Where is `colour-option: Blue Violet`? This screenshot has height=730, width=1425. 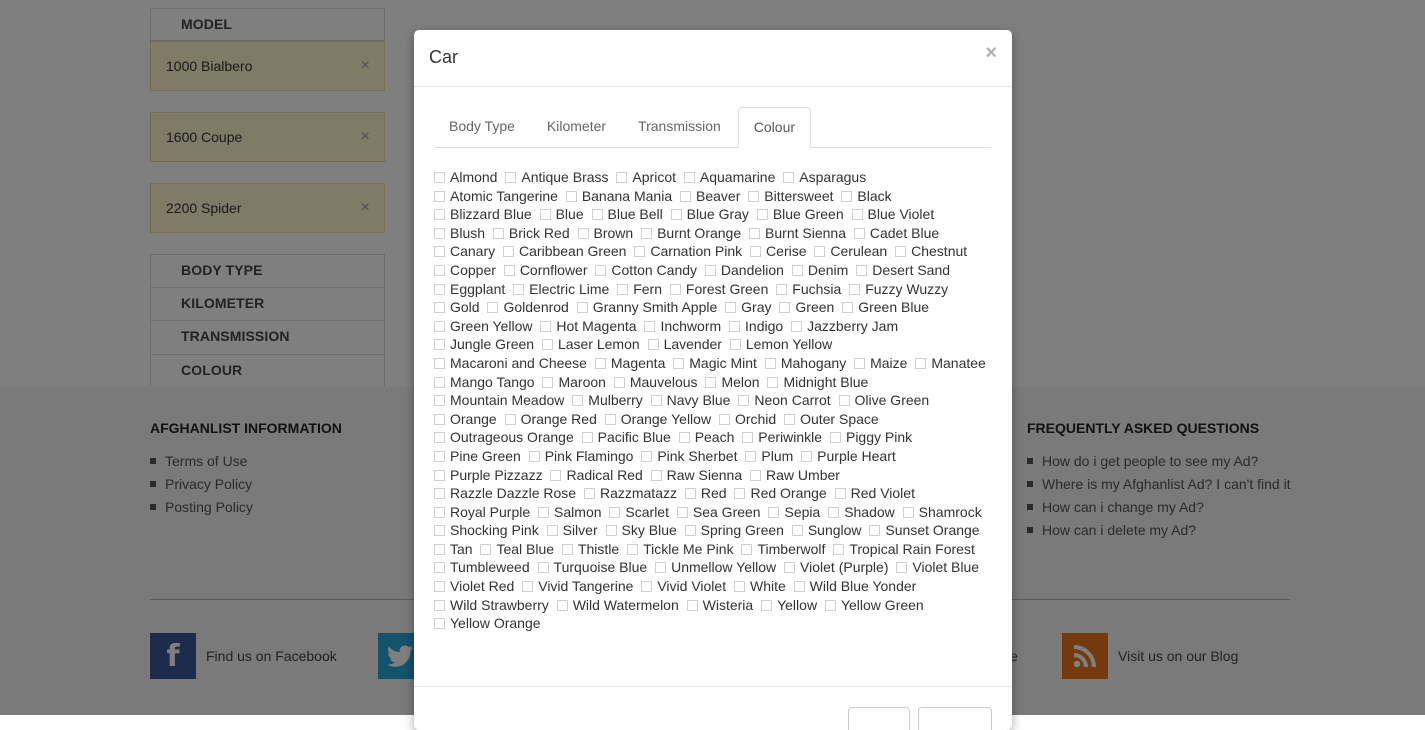 colour-option: Blue Violet is located at coordinates (895, 214).